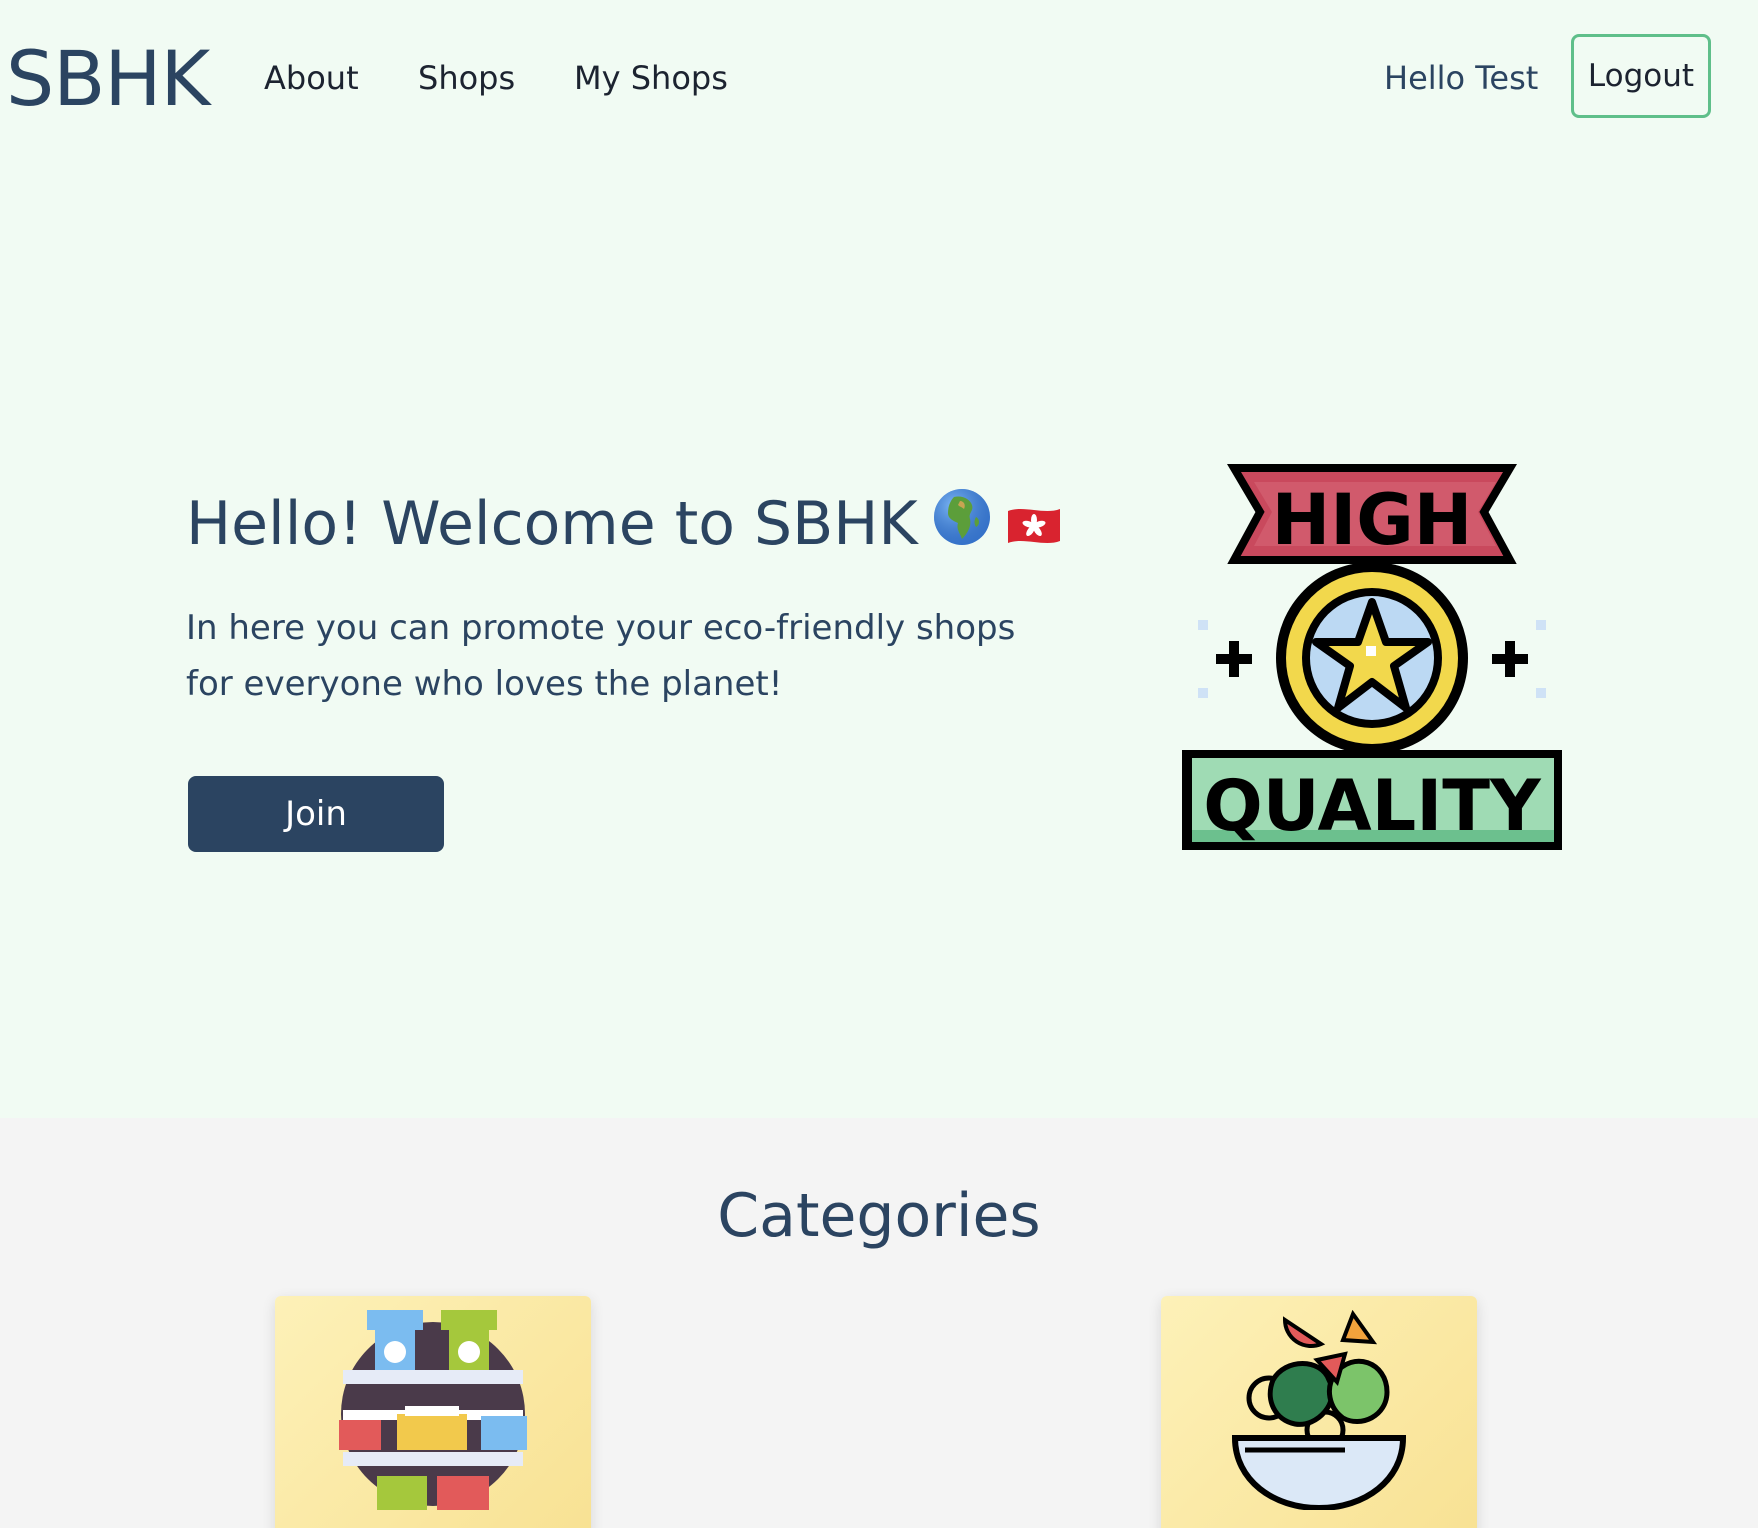  I want to click on user-greeting: Hello Test, so click(1461, 78).